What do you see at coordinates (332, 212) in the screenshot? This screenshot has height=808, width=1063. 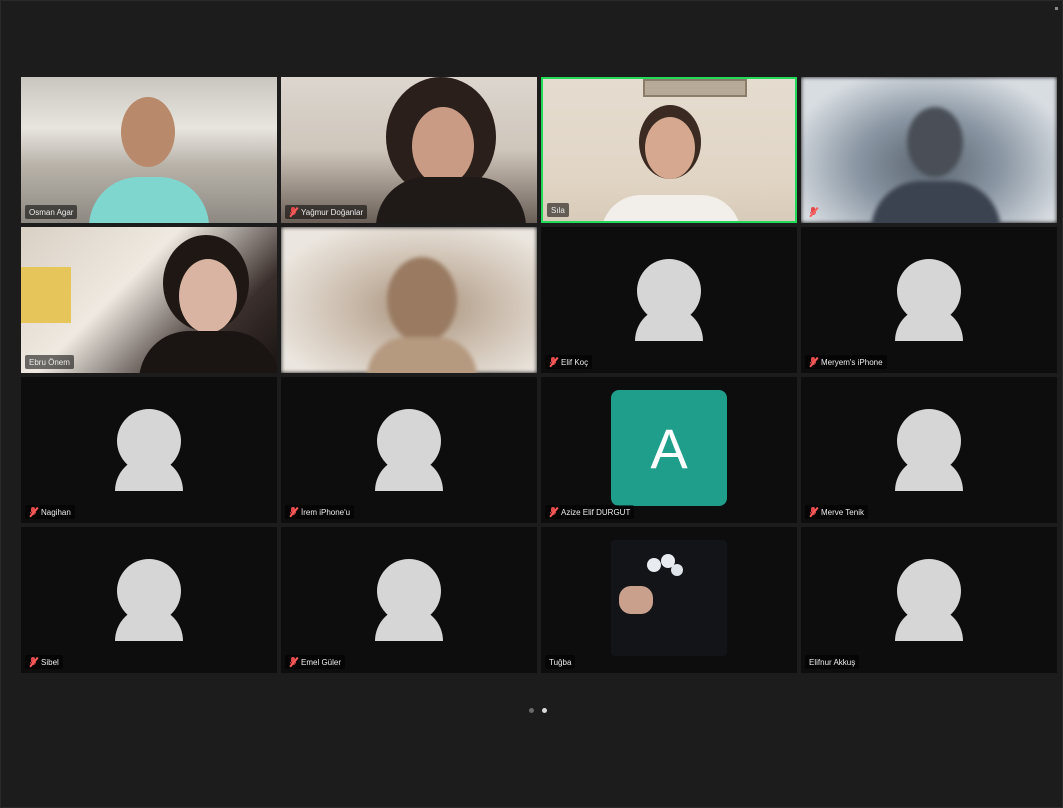 I see `participant-name: Yağmur Doğanlar` at bounding box center [332, 212].